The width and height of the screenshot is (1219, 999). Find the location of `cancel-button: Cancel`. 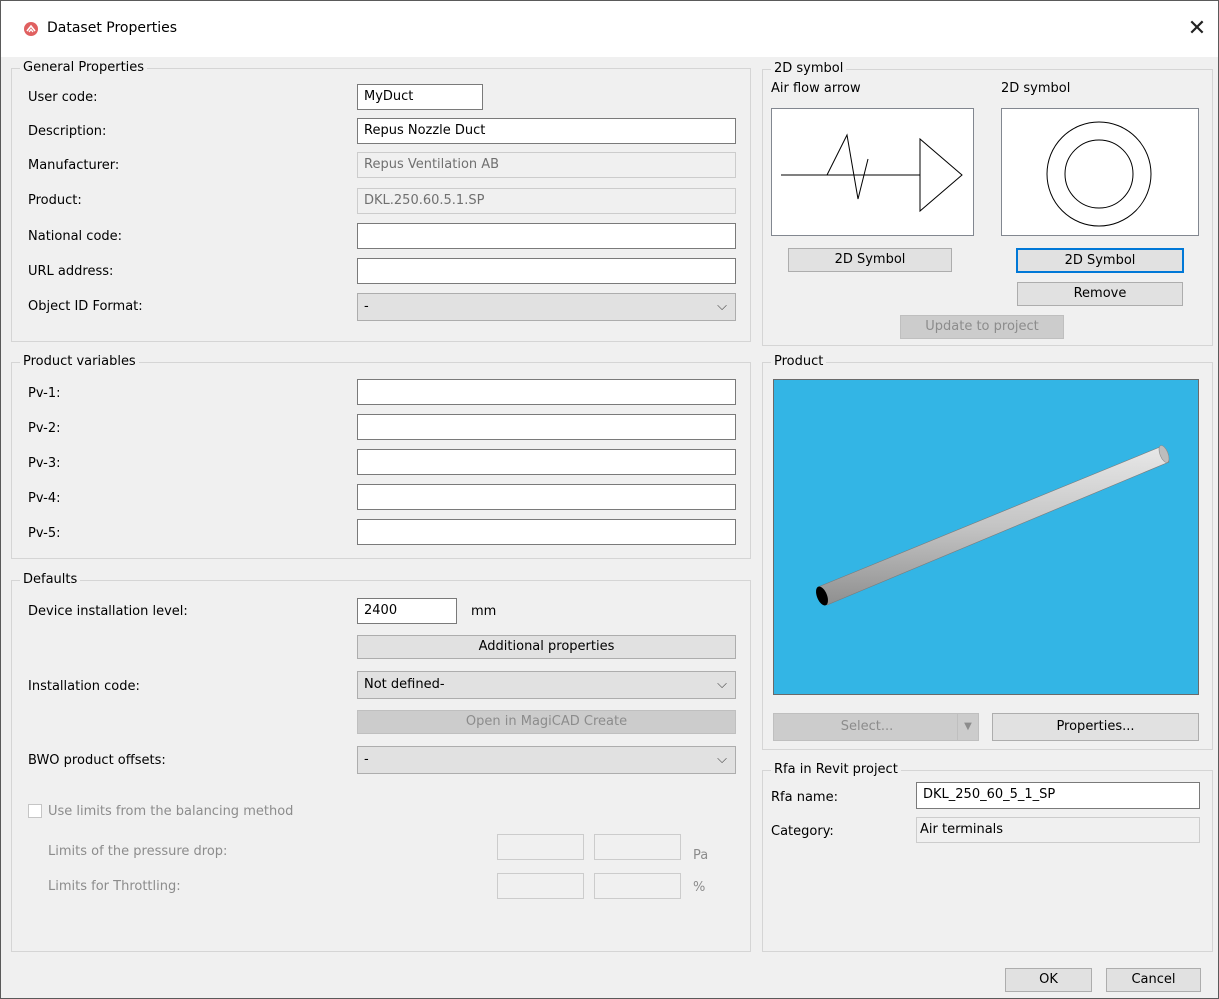

cancel-button: Cancel is located at coordinates (1153, 980).